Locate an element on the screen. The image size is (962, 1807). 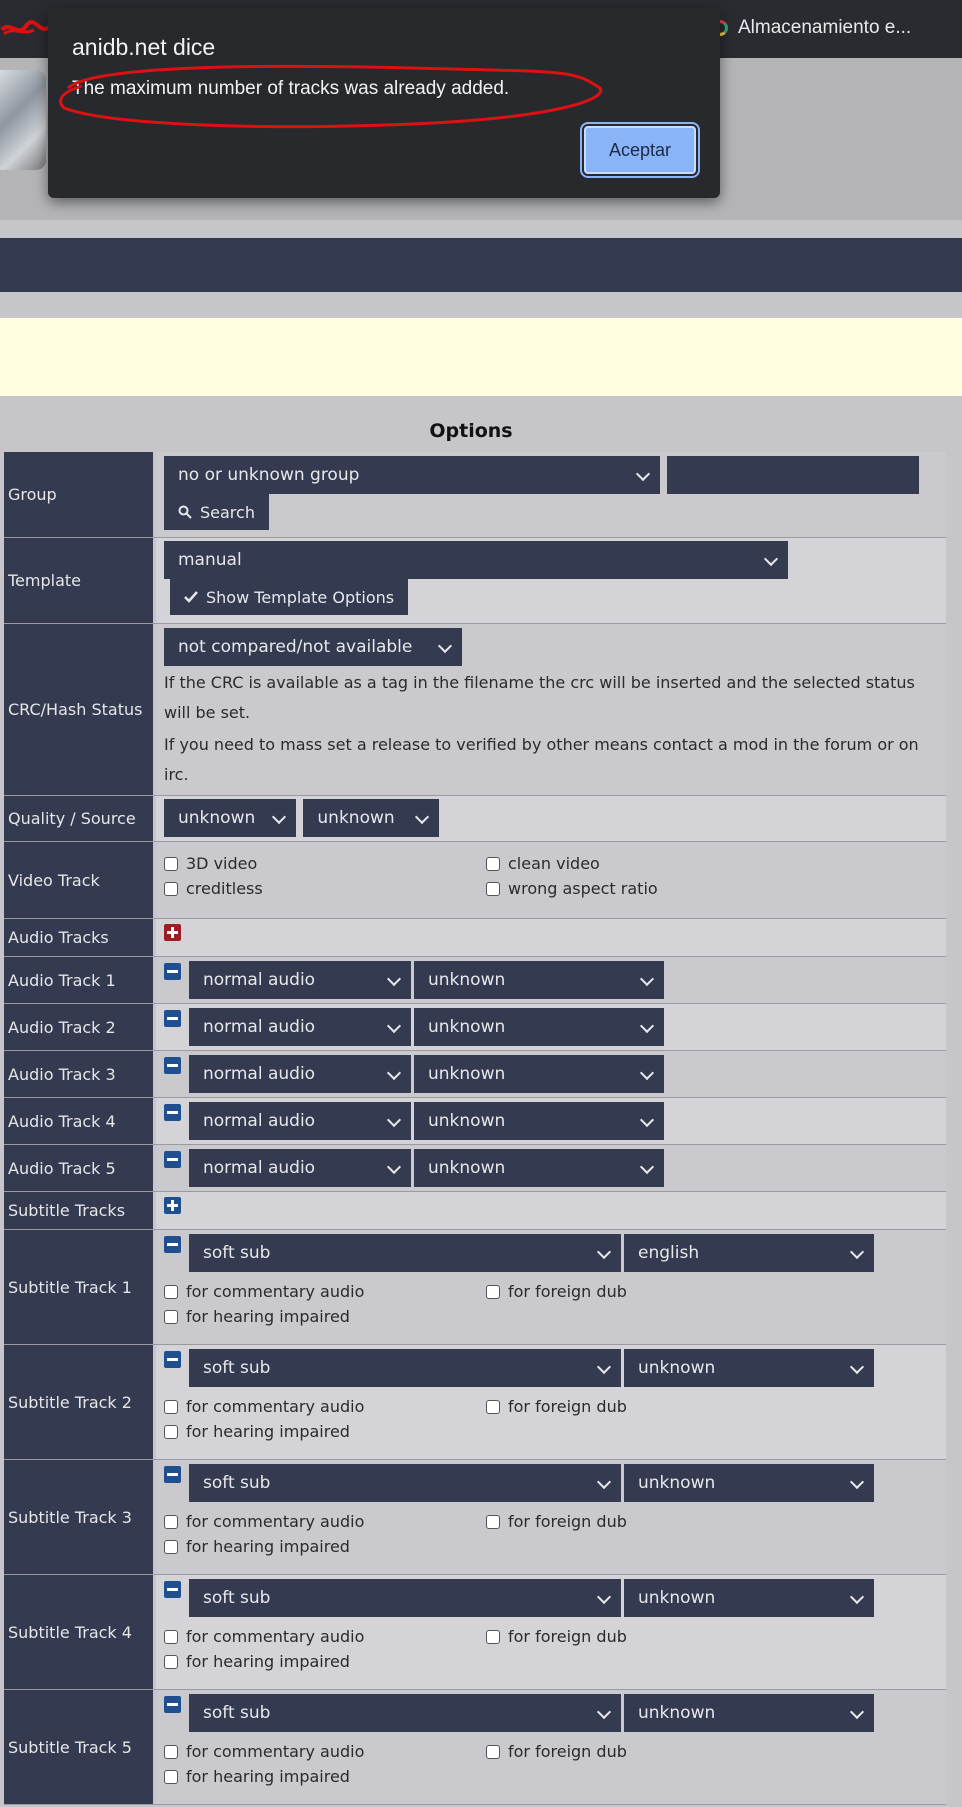
red-highlight-circle is located at coordinates (331, 96).